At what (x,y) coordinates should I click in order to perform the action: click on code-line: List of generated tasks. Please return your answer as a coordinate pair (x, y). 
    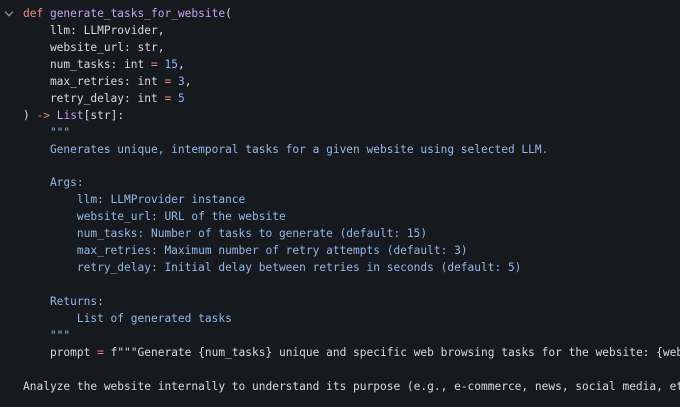
    Looking at the image, I should click on (351, 319).